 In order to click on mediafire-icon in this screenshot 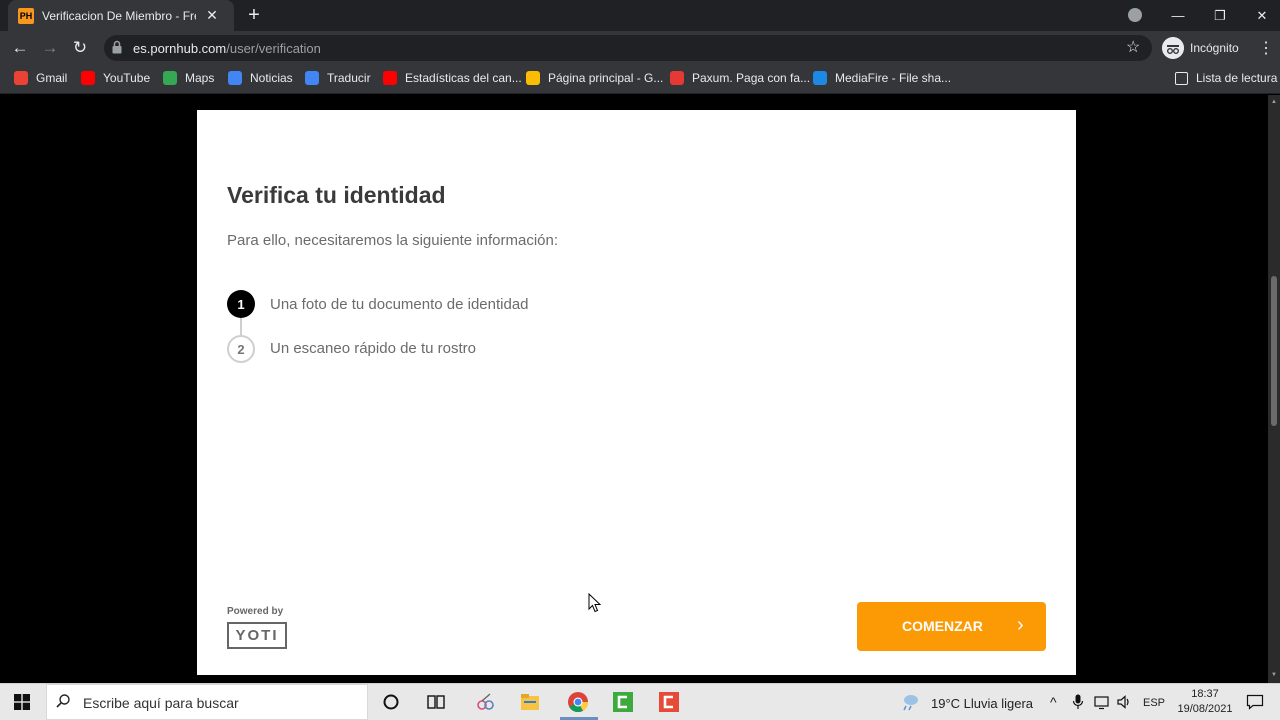, I will do `click(820, 78)`.